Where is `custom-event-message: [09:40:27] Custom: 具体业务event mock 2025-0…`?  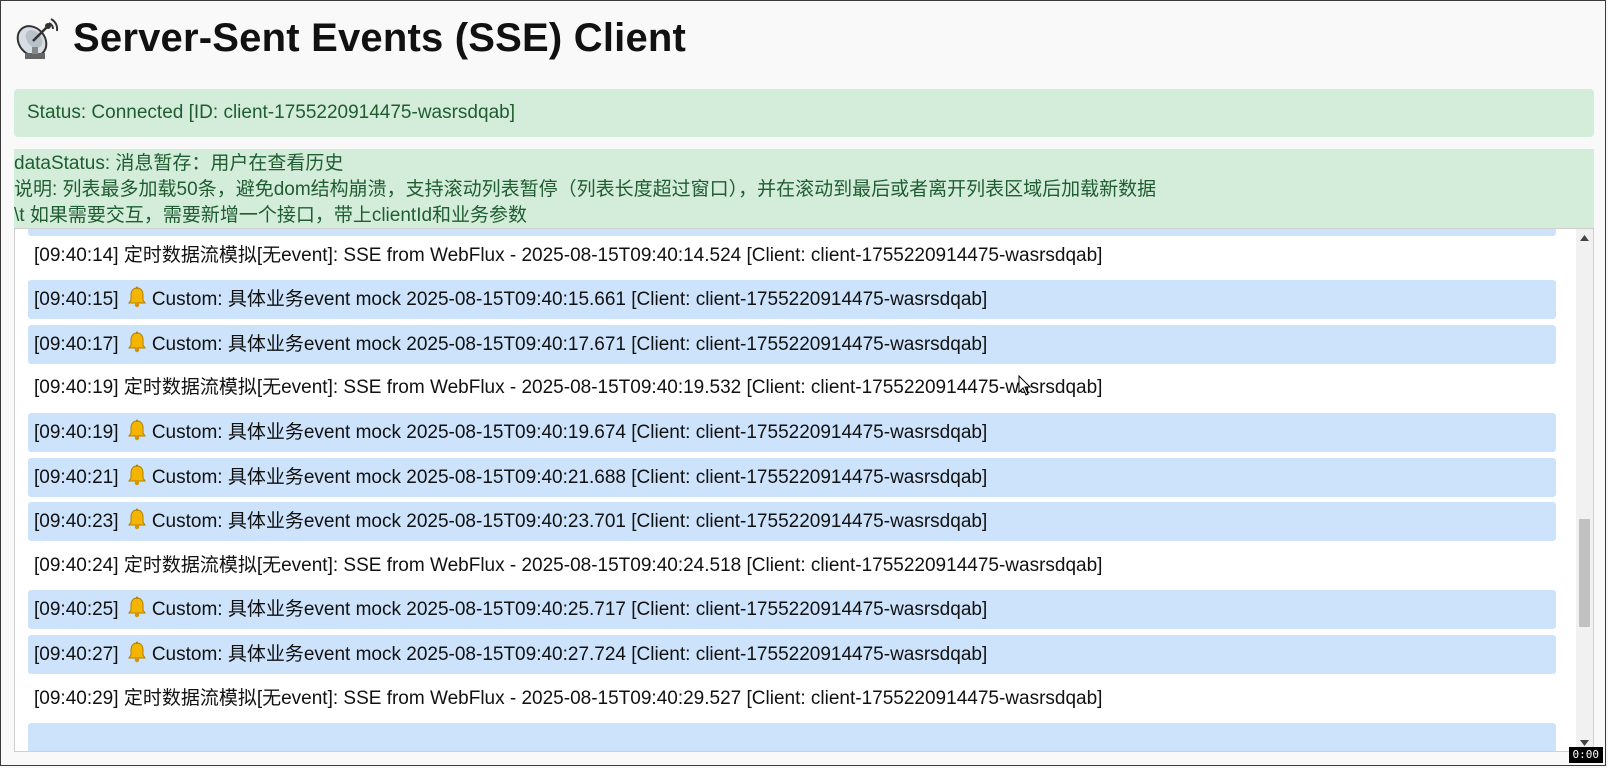 custom-event-message: [09:40:27] Custom: 具体业务event mock 2025-0… is located at coordinates (792, 654).